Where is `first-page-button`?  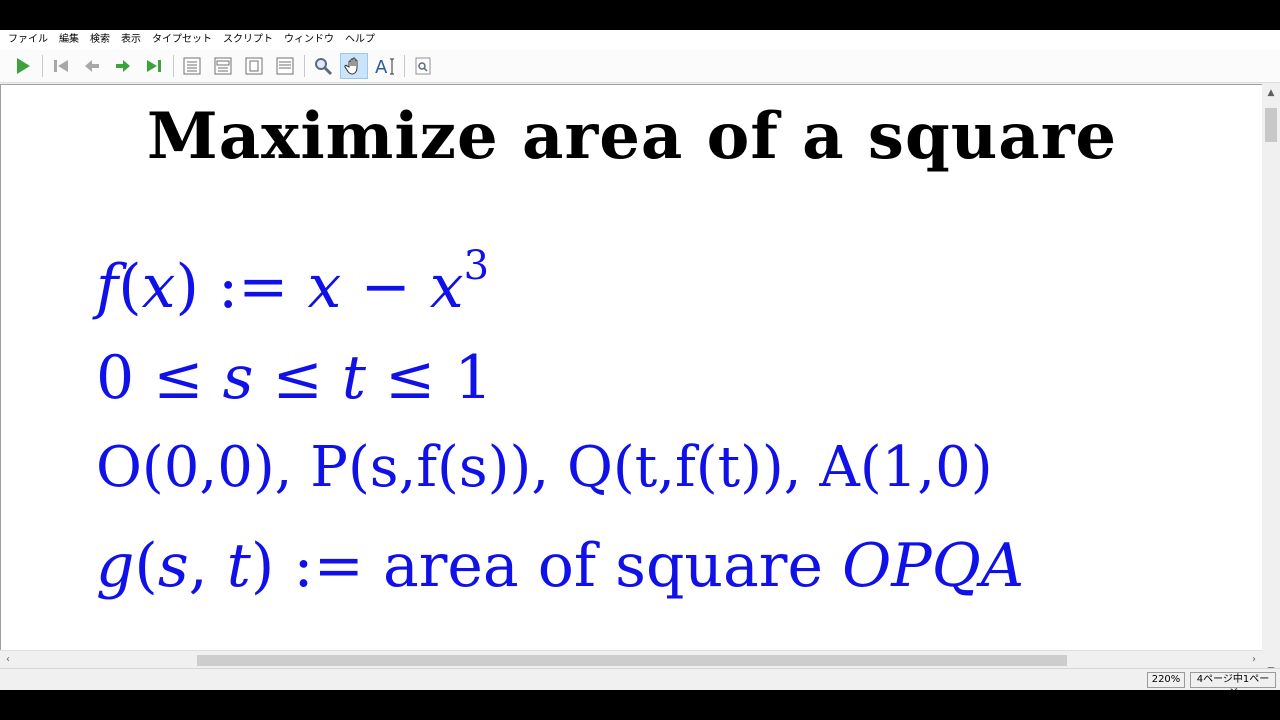
first-page-button is located at coordinates (61, 66).